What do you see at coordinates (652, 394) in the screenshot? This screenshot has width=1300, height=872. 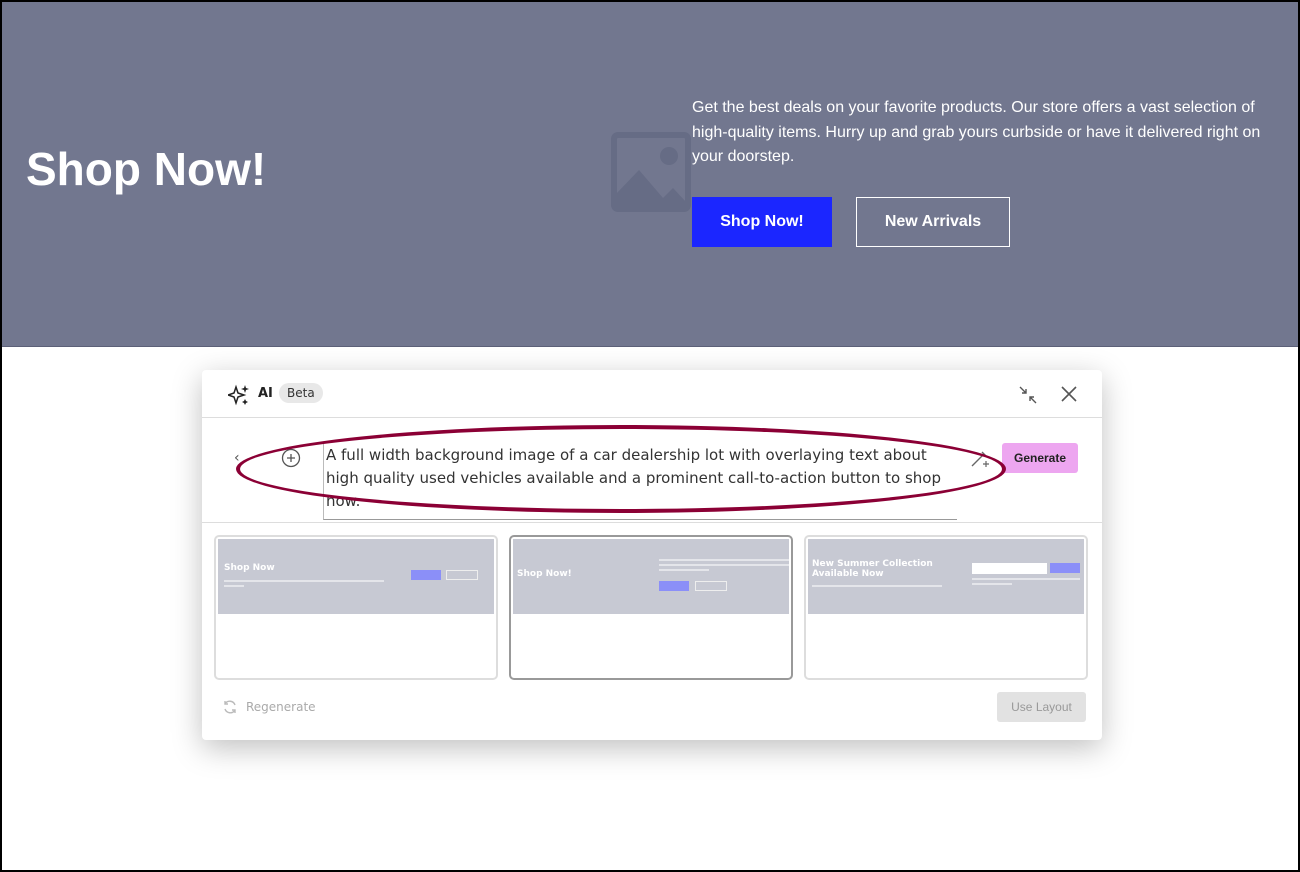 I see `dialog-header: AI Beta` at bounding box center [652, 394].